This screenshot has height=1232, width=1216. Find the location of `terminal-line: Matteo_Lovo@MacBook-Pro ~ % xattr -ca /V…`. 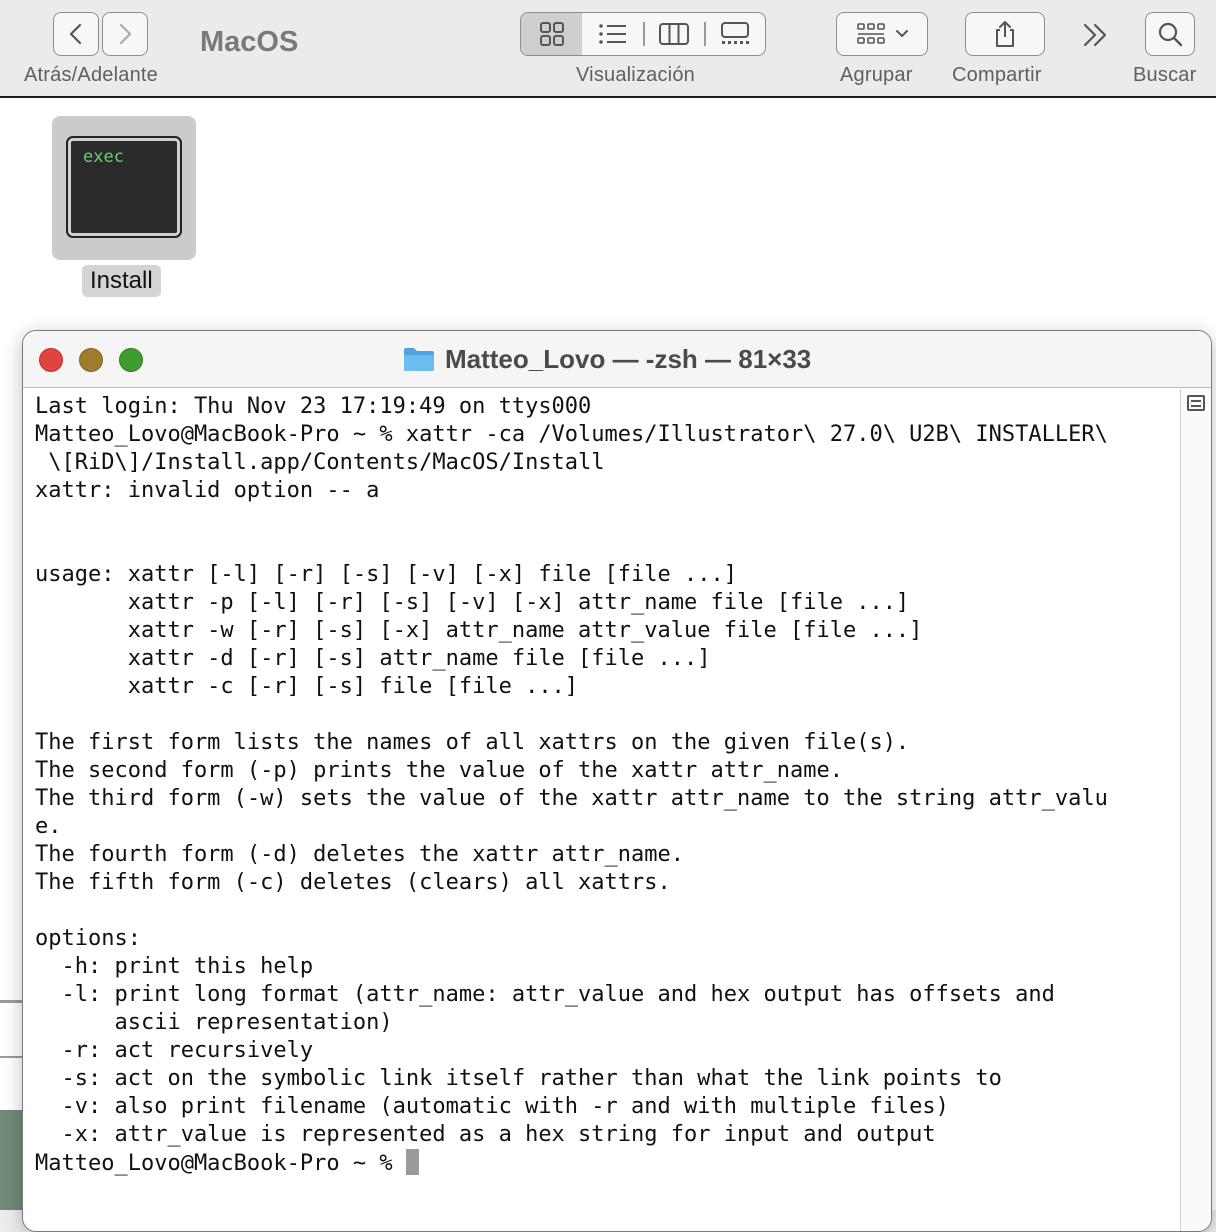

terminal-line: Matteo_Lovo@MacBook-Pro ~ % xattr -ca /V… is located at coordinates (571, 434).